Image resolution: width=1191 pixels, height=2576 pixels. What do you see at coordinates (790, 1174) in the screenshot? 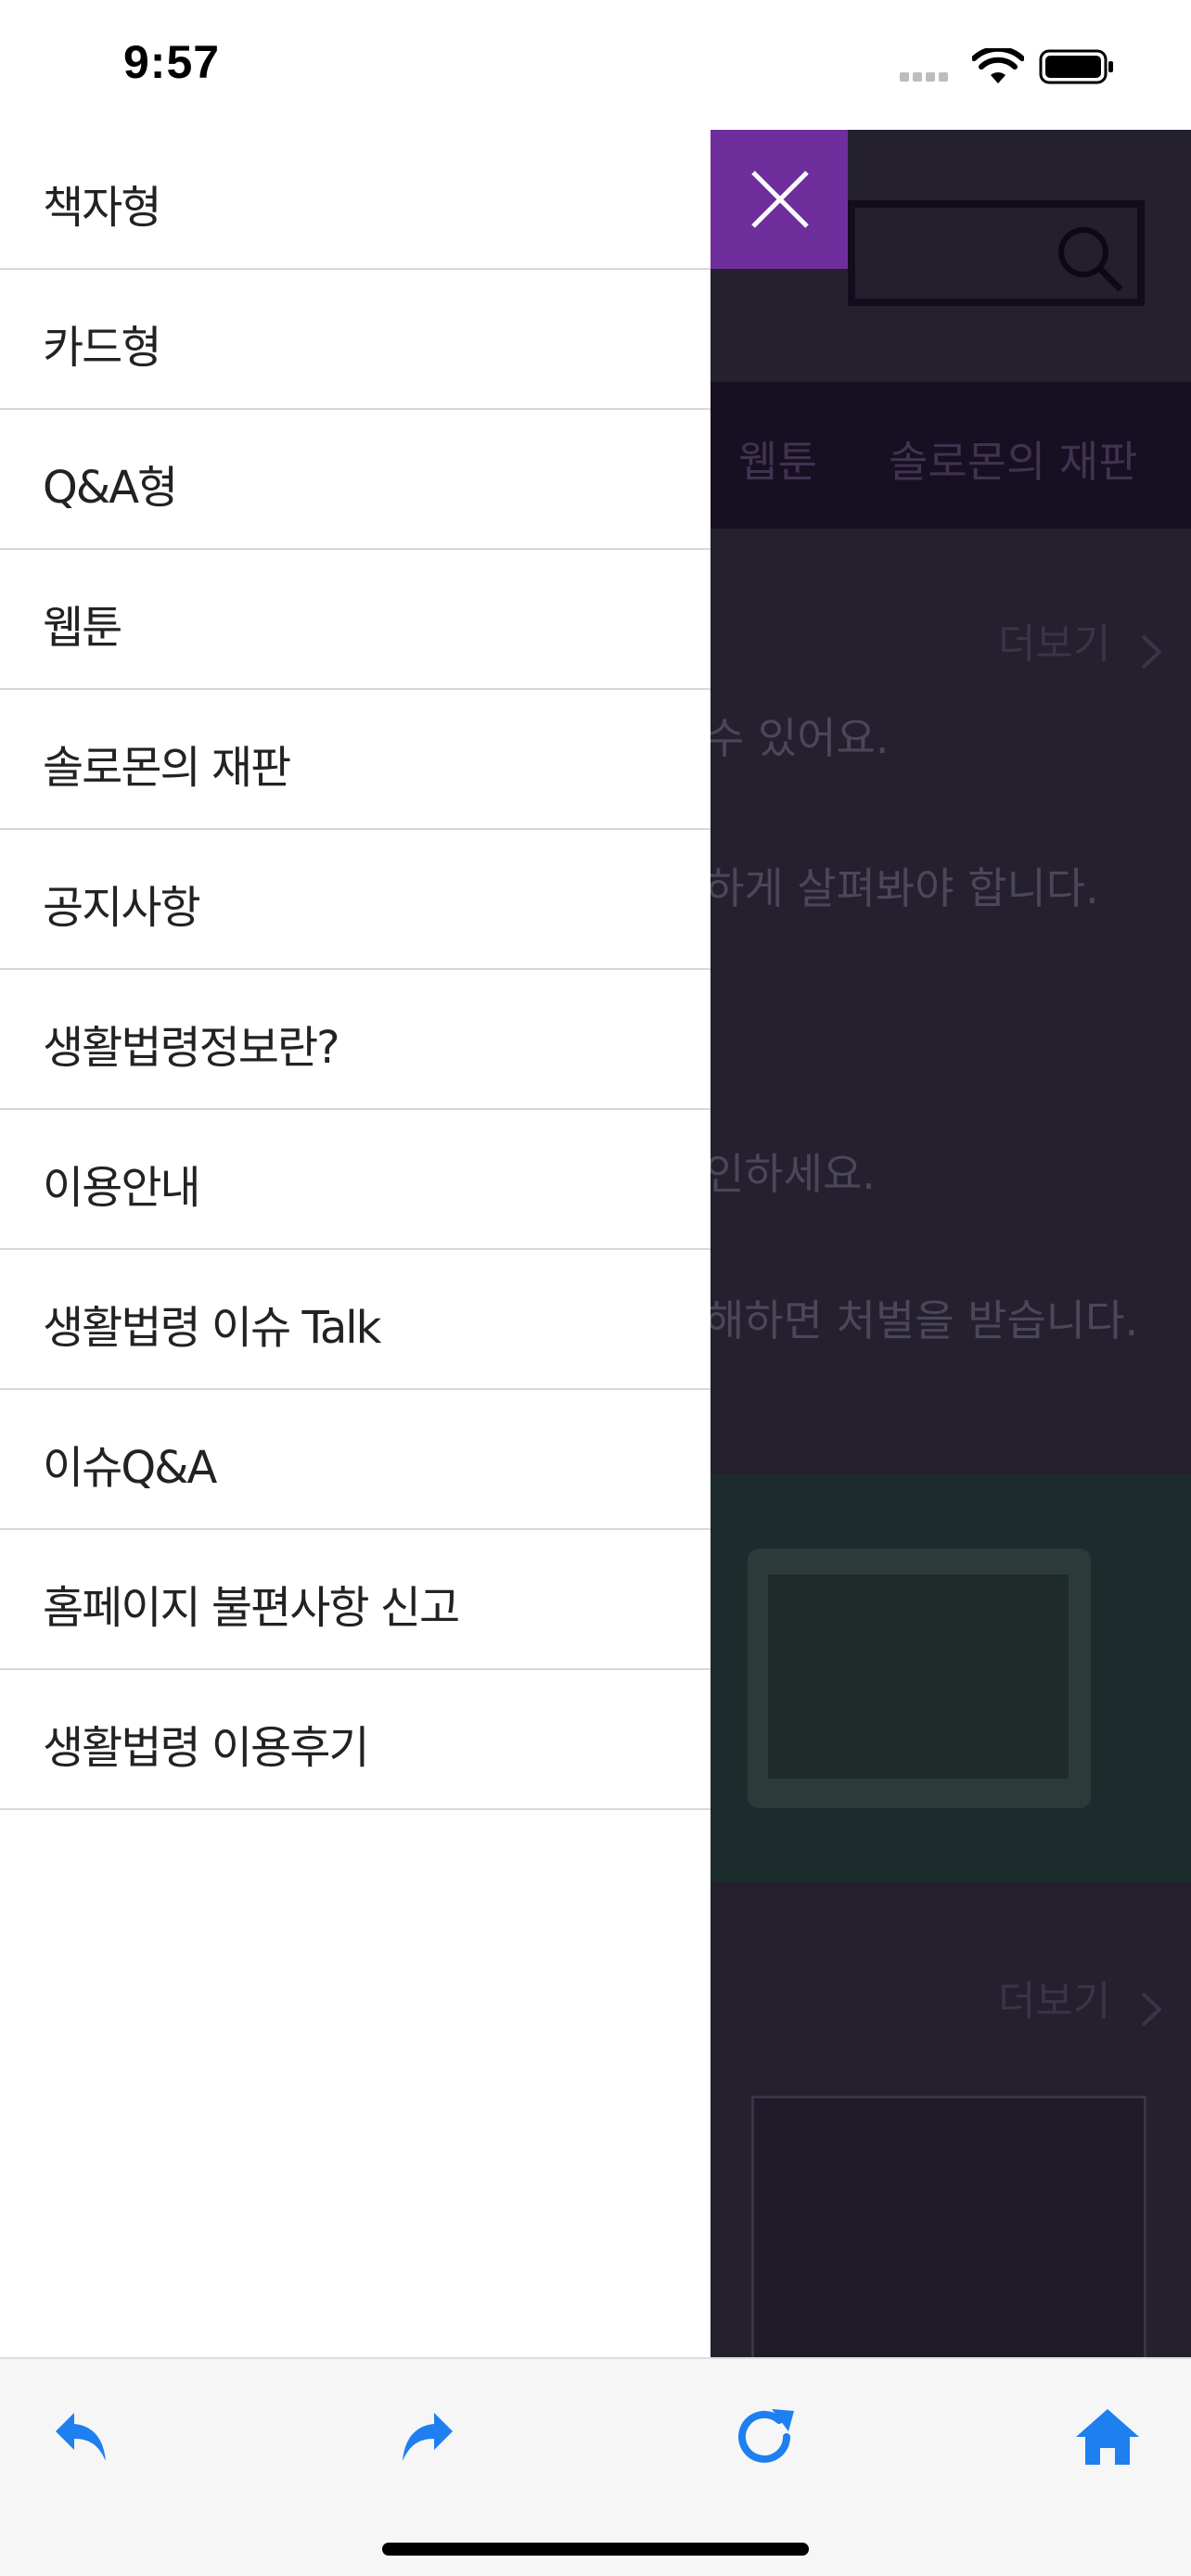
I see `background-text-line: 인하세요.` at bounding box center [790, 1174].